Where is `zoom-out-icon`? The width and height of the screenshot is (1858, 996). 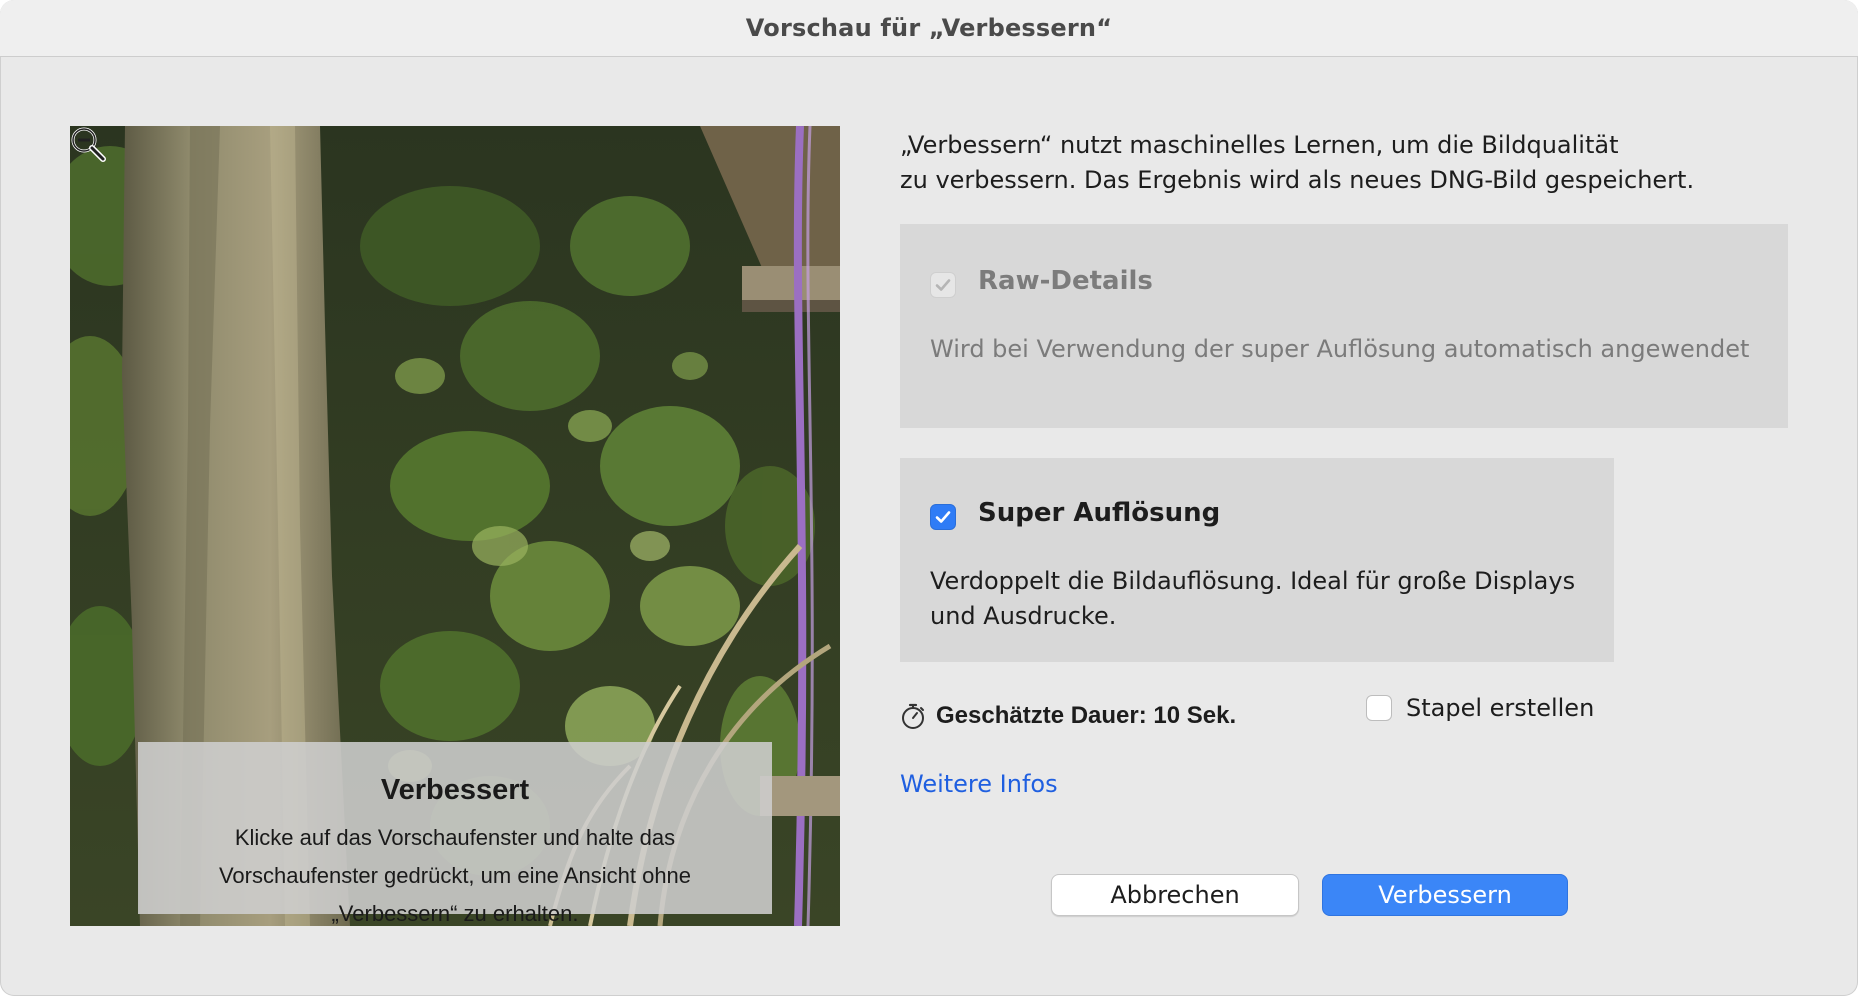
zoom-out-icon is located at coordinates (88, 144).